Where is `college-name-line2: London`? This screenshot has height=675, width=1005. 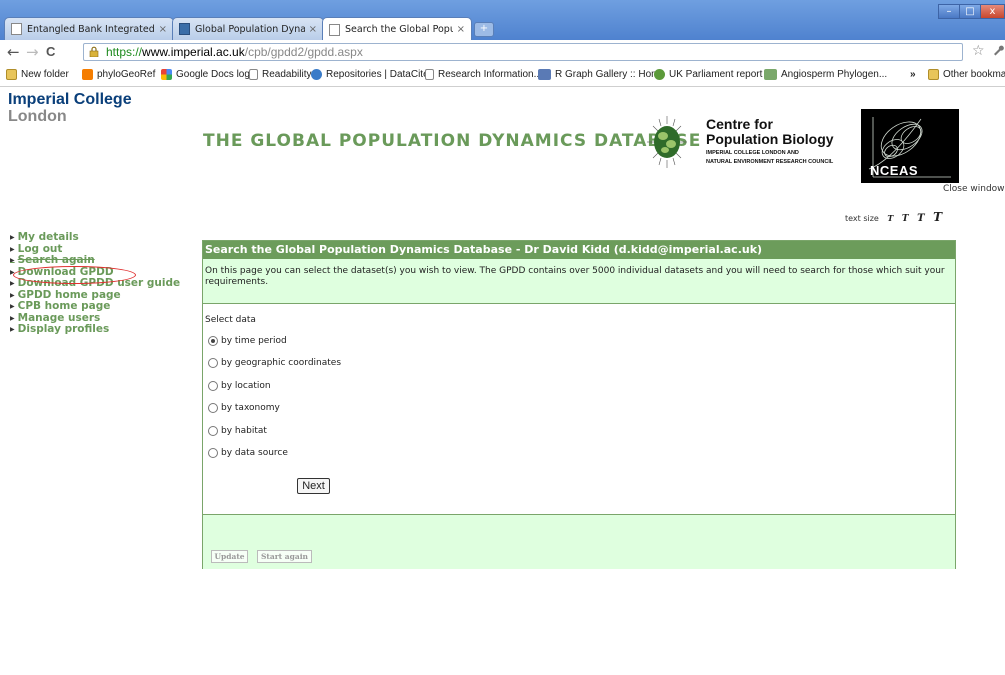 college-name-line2: London is located at coordinates (37, 116).